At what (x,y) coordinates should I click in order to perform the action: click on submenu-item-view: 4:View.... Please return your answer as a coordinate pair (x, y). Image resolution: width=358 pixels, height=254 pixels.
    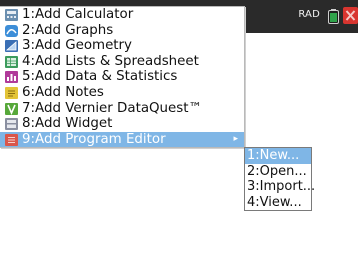
    Looking at the image, I should click on (278, 203).